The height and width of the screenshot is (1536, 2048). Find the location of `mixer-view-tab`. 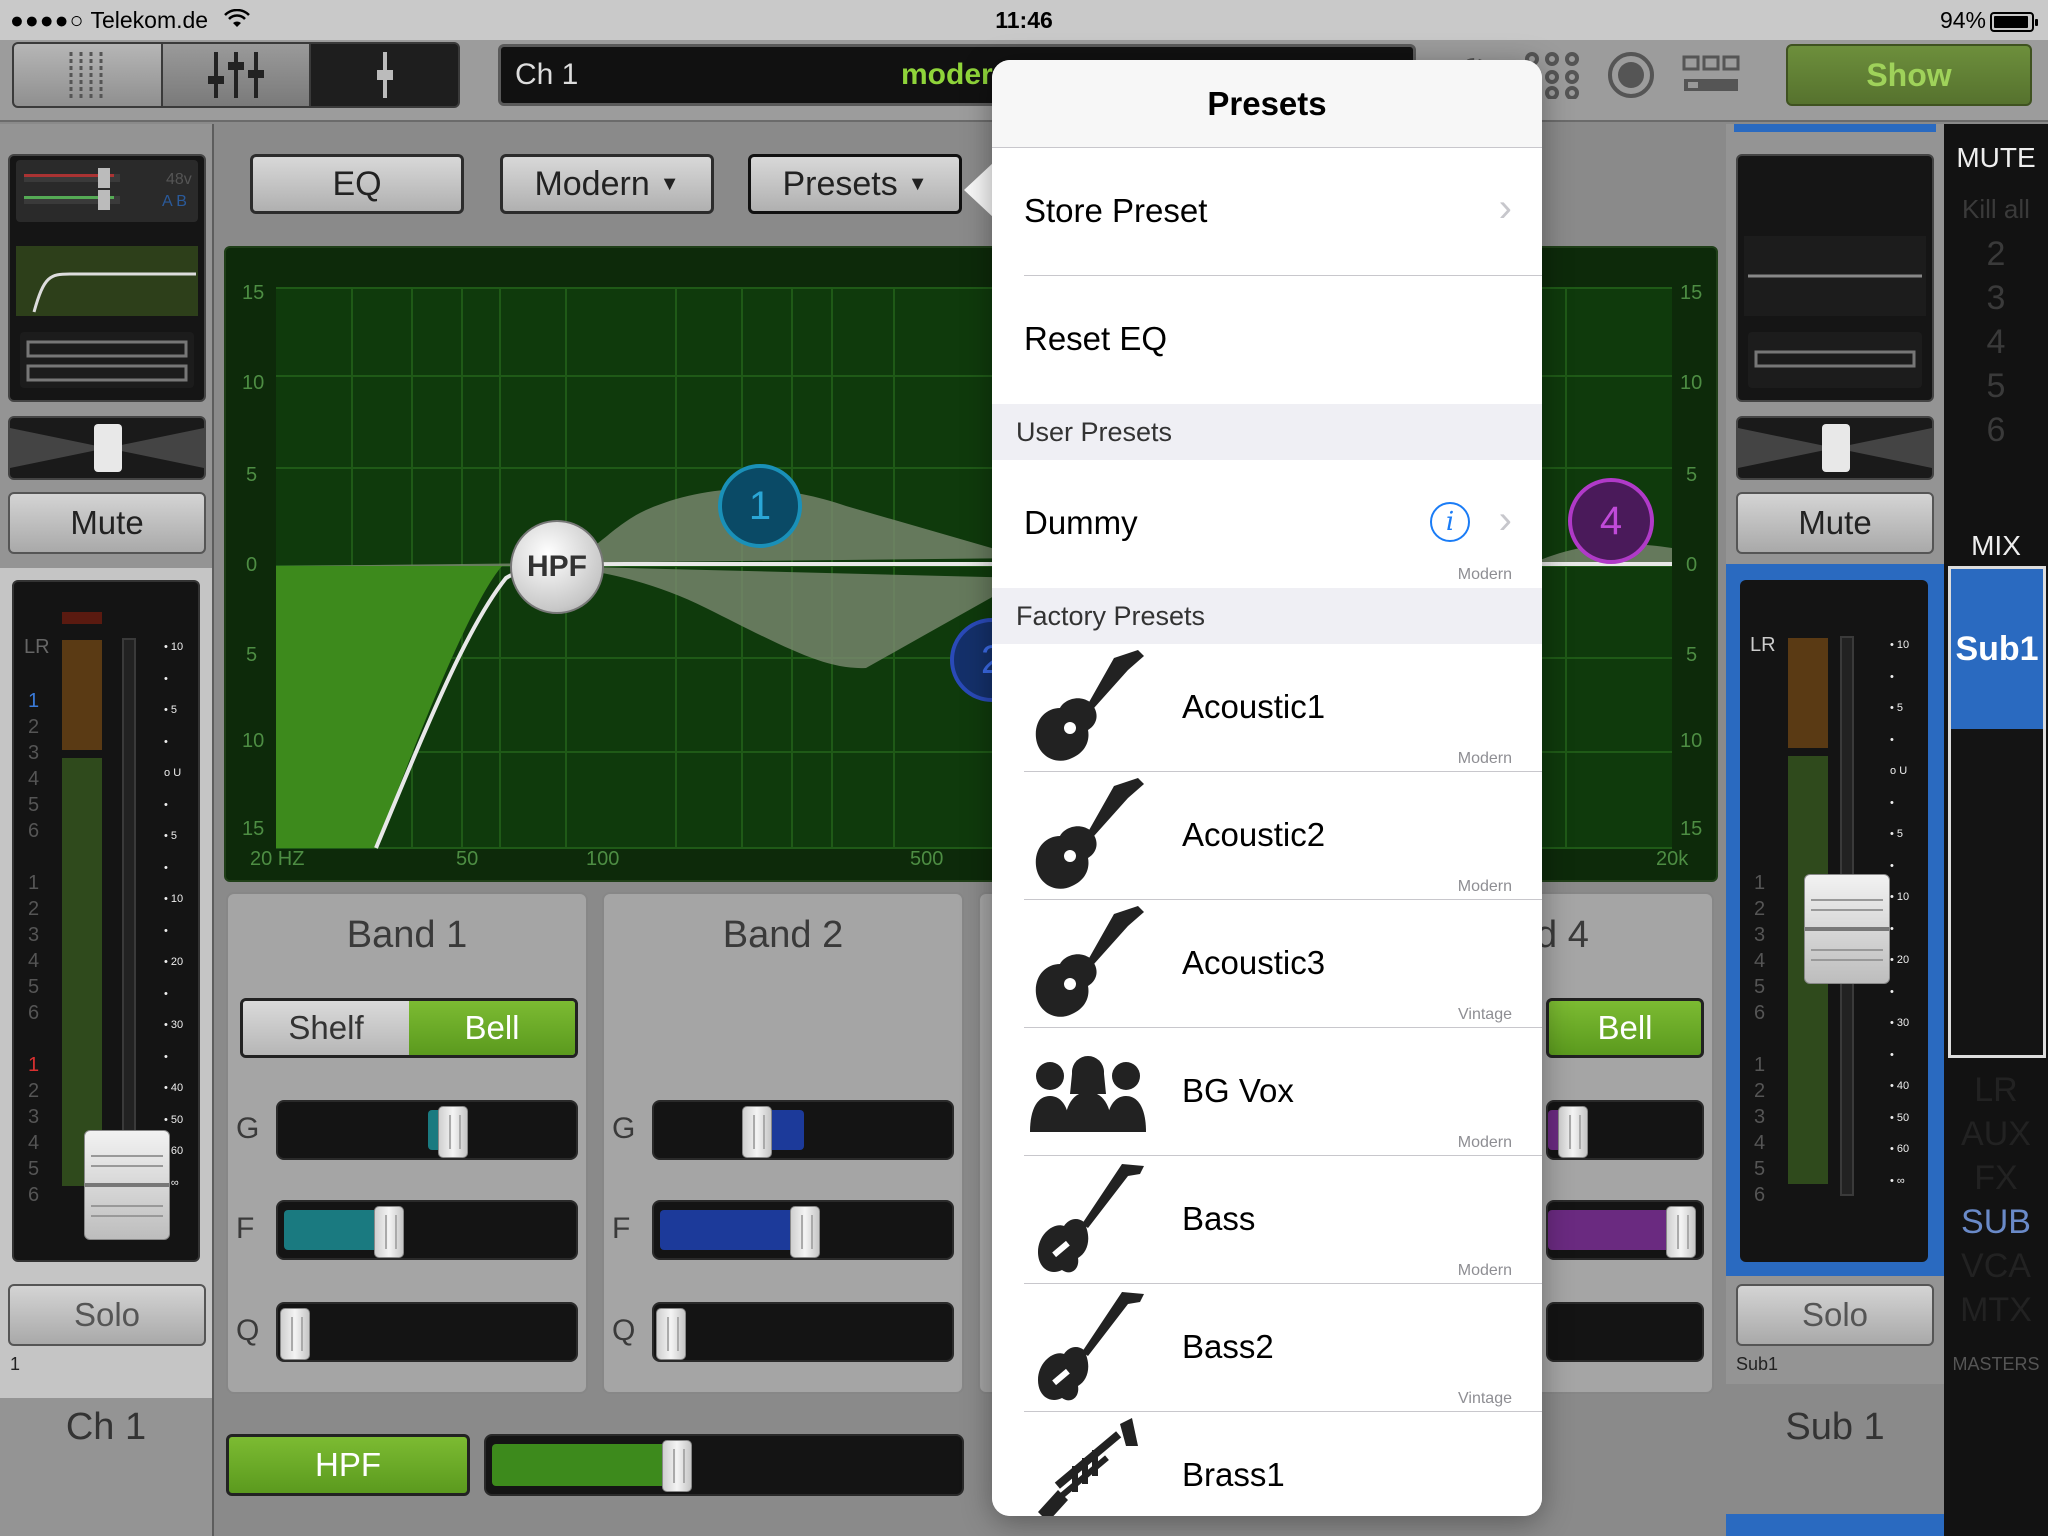

mixer-view-tab is located at coordinates (87, 75).